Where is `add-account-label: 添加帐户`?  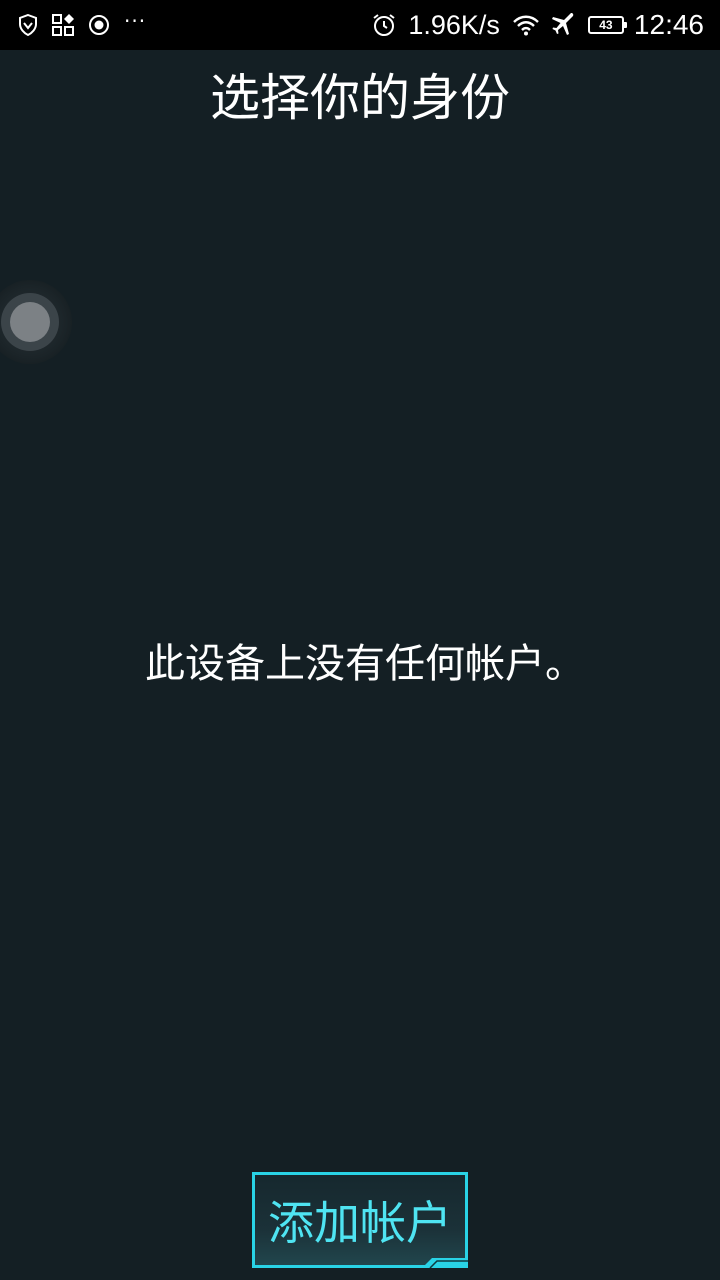
add-account-label: 添加帐户 is located at coordinates (360, 1223).